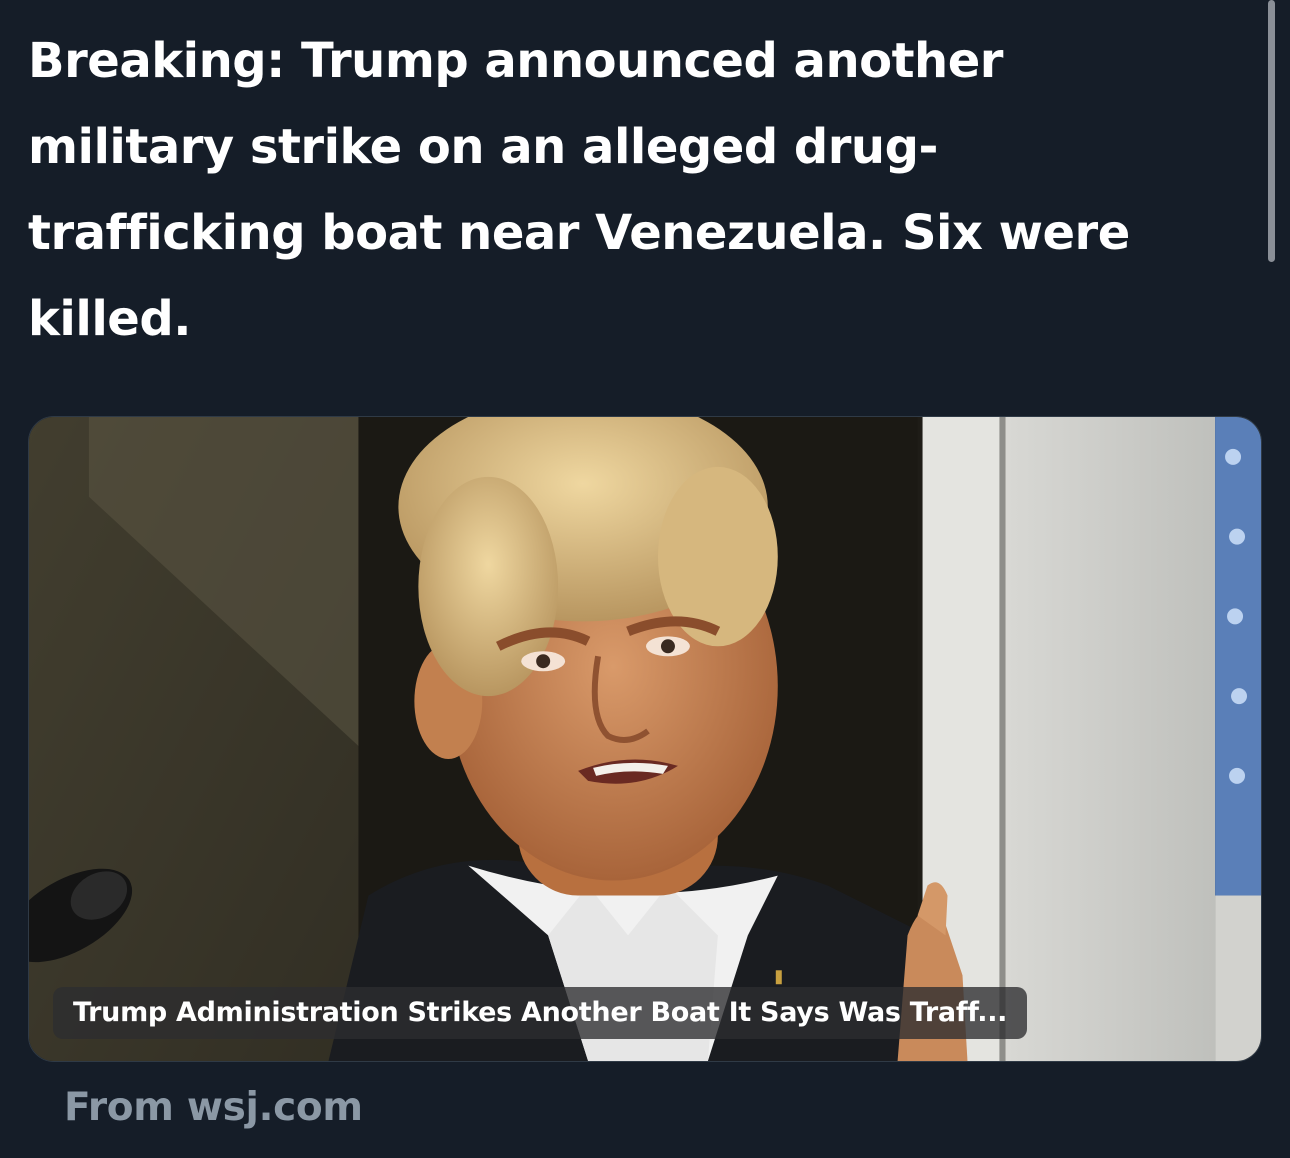 The image size is (1290, 1158). Describe the element at coordinates (213, 1108) in the screenshot. I see `link-source: From wsj.com` at that location.